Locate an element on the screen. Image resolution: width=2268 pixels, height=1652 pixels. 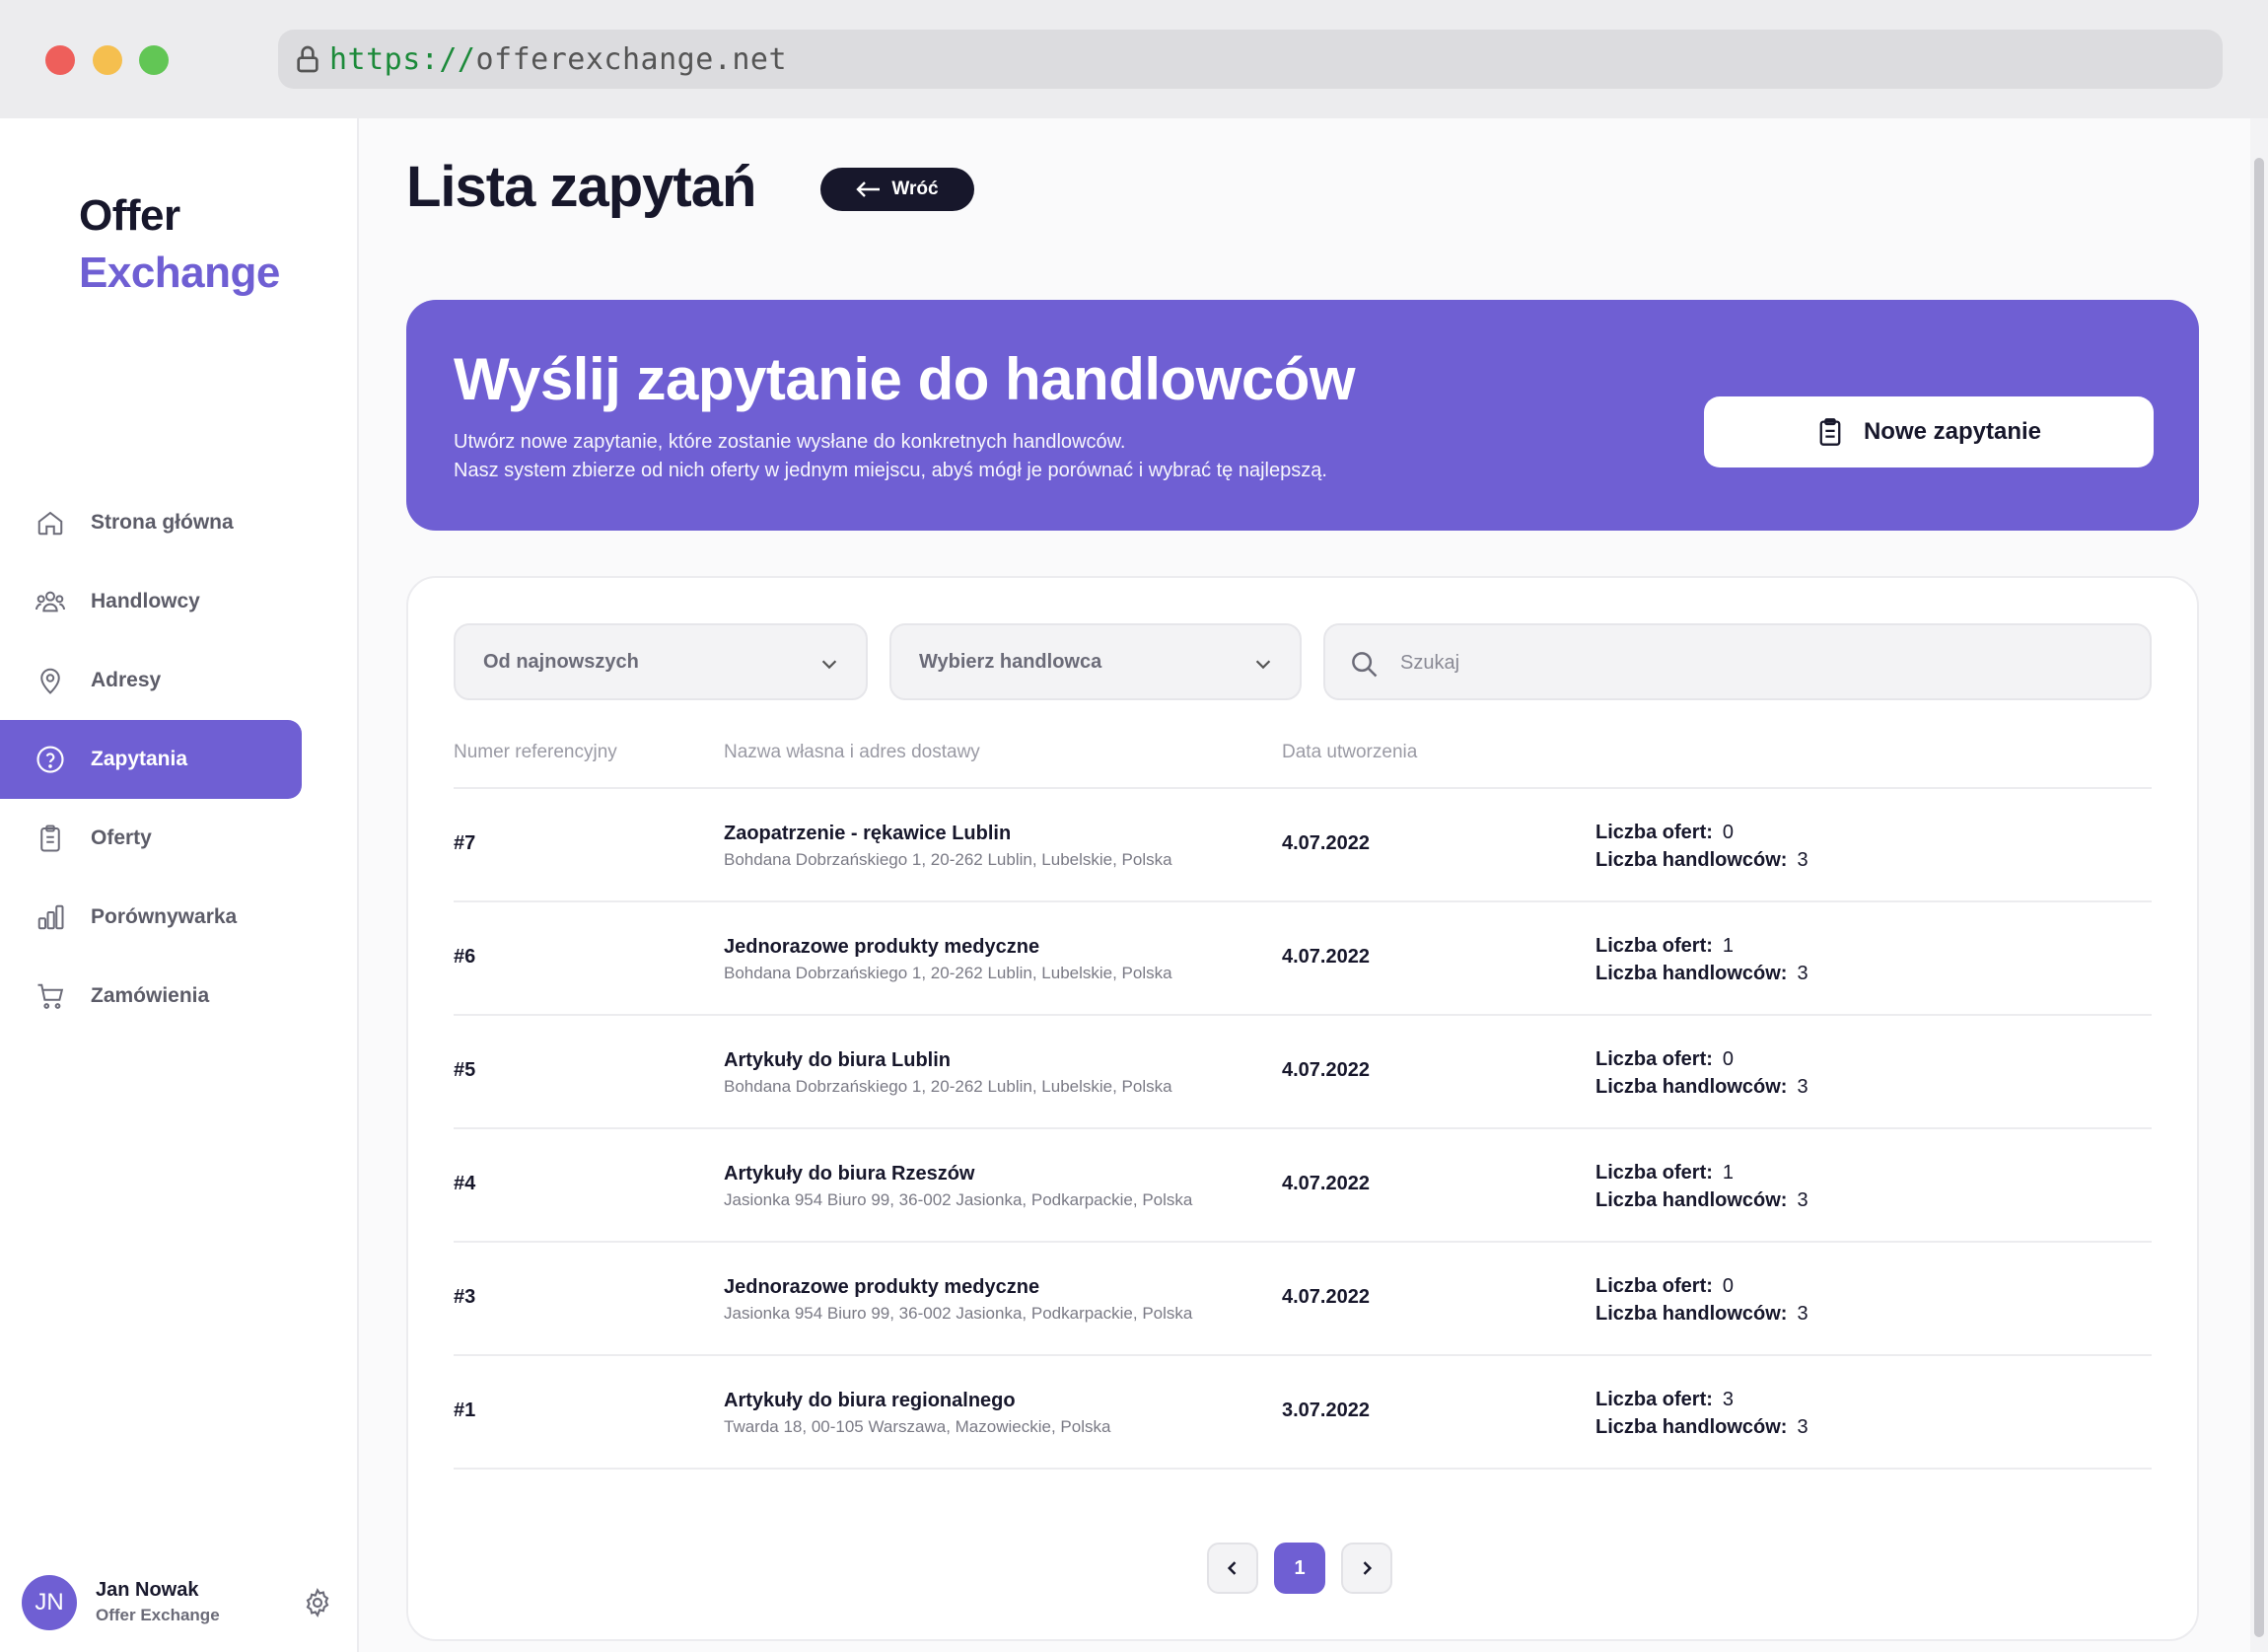
user-profile: JN Jan Nowak Offer Exchange is located at coordinates (179, 1603).